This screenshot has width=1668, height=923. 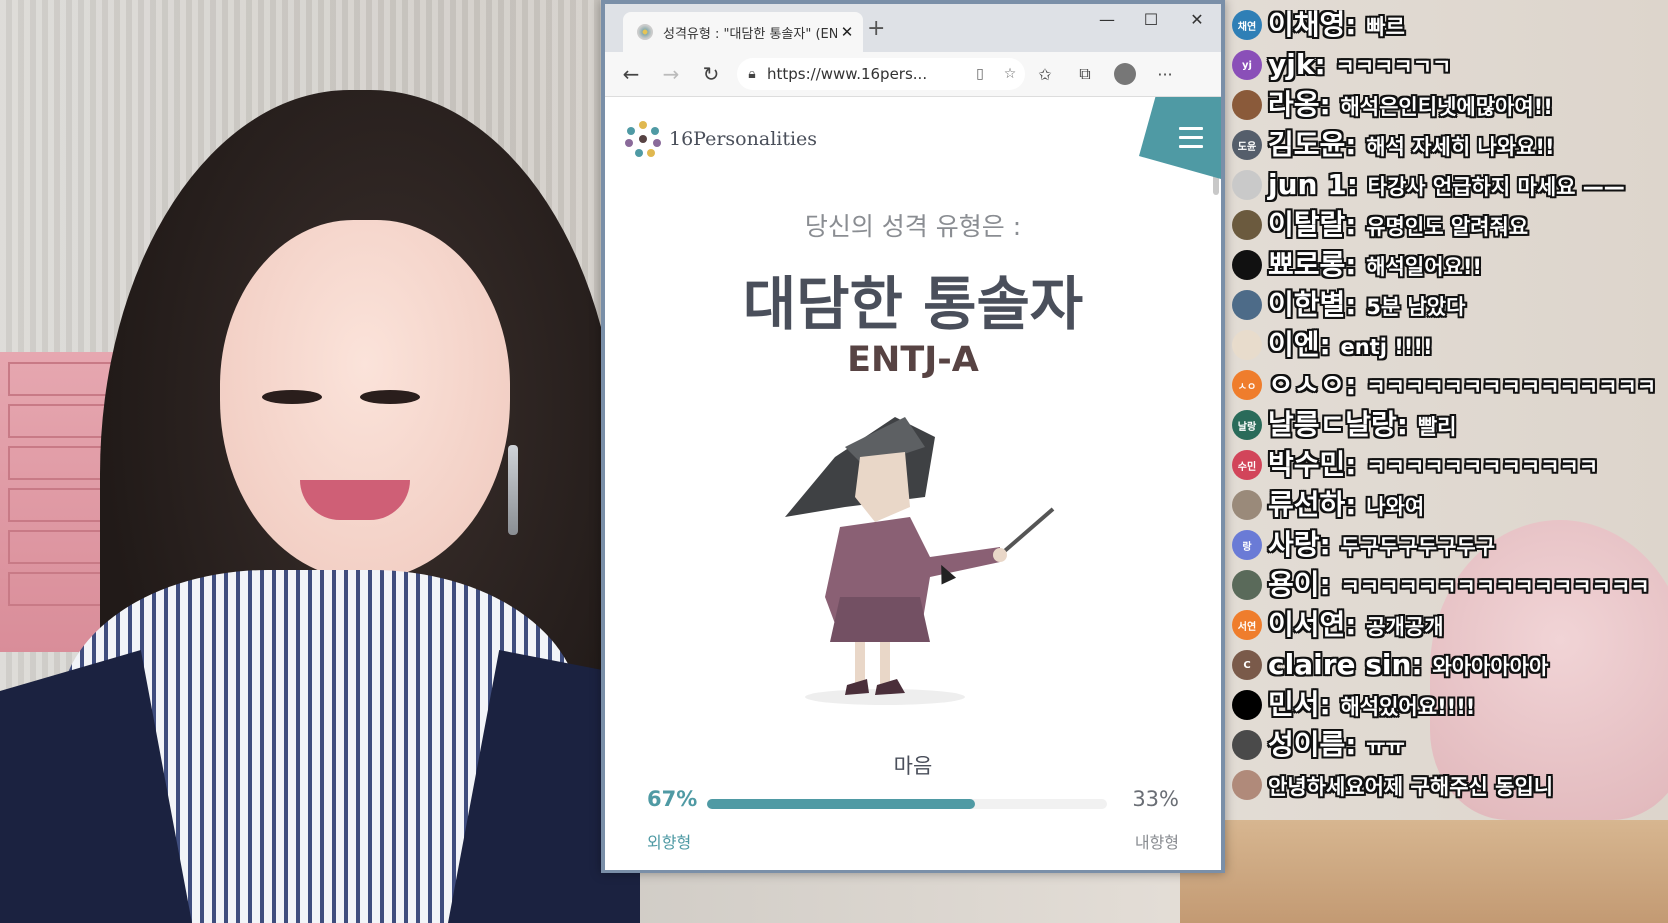 What do you see at coordinates (1155, 799) in the screenshot?
I see `trait-right-percent: 33%` at bounding box center [1155, 799].